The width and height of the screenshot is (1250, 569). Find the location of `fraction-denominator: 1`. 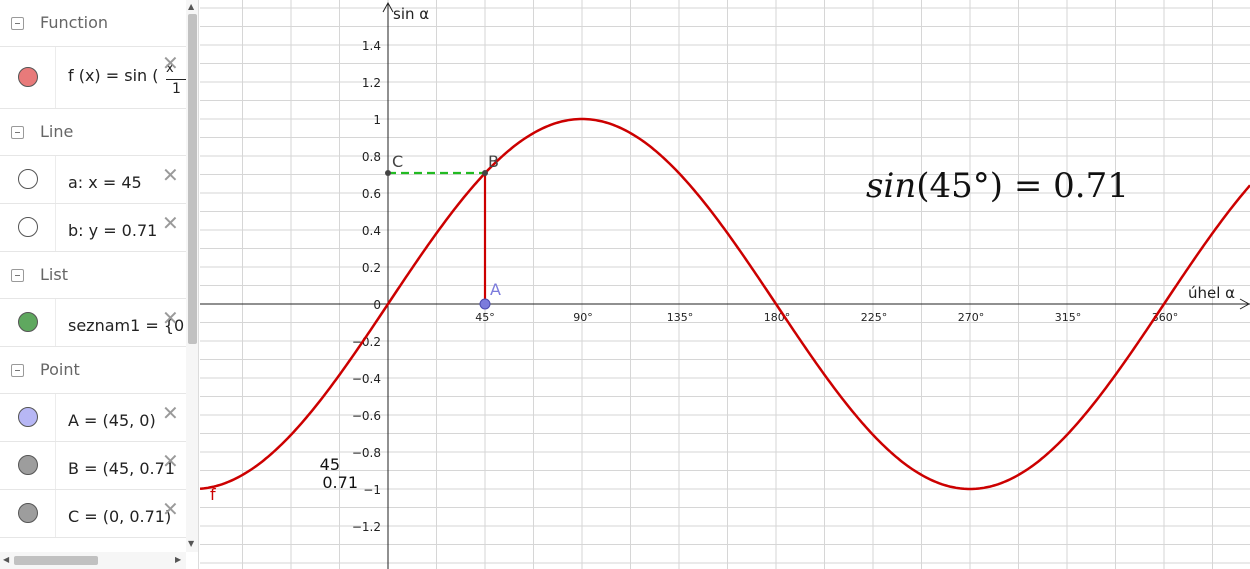

fraction-denominator: 1 is located at coordinates (176, 89).